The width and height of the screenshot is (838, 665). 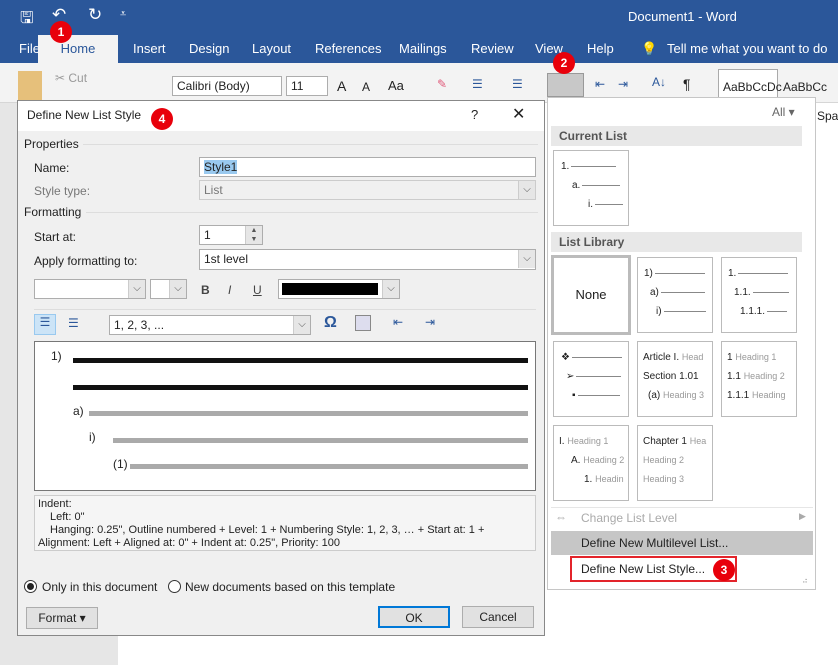 What do you see at coordinates (149, 48) in the screenshot?
I see `tab-insert: Insert` at bounding box center [149, 48].